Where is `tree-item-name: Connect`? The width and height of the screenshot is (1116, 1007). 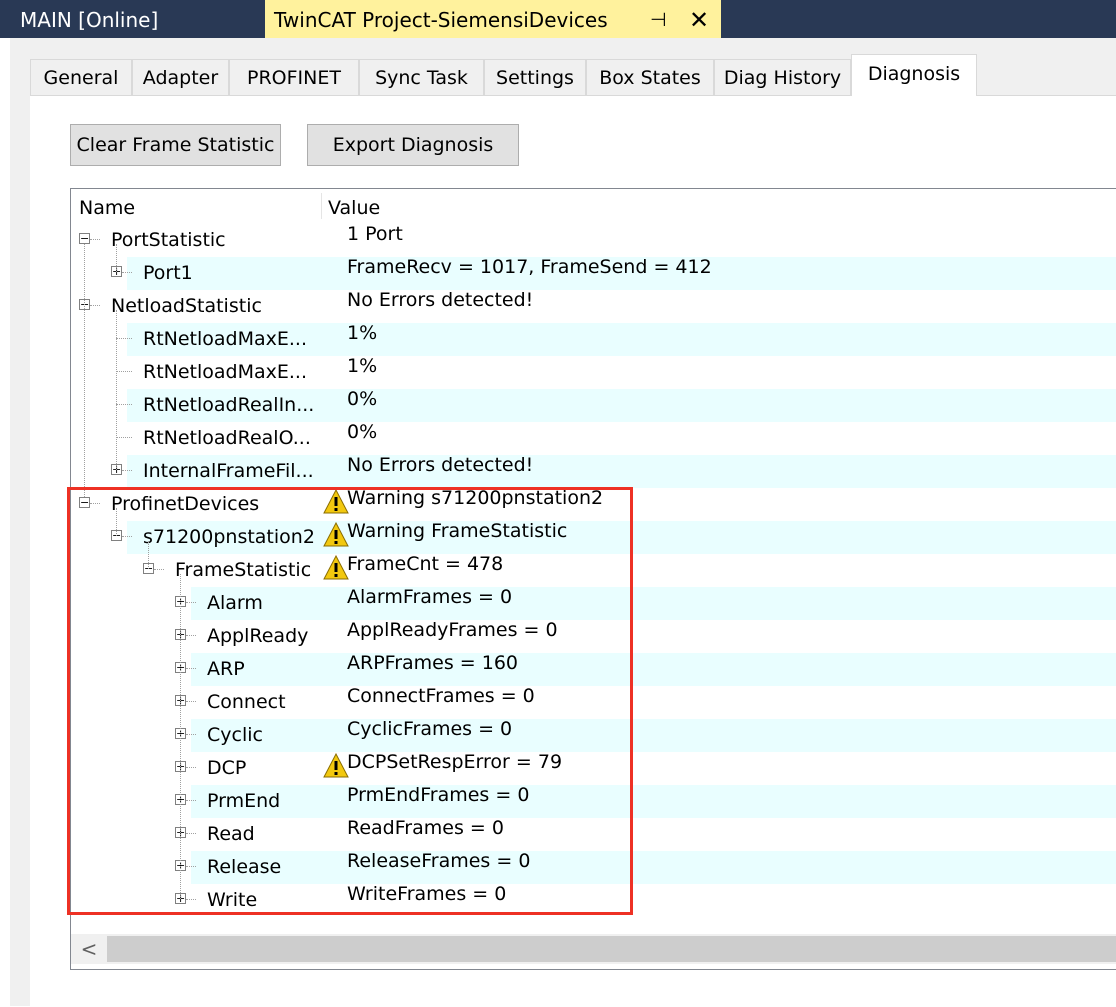 tree-item-name: Connect is located at coordinates (246, 702).